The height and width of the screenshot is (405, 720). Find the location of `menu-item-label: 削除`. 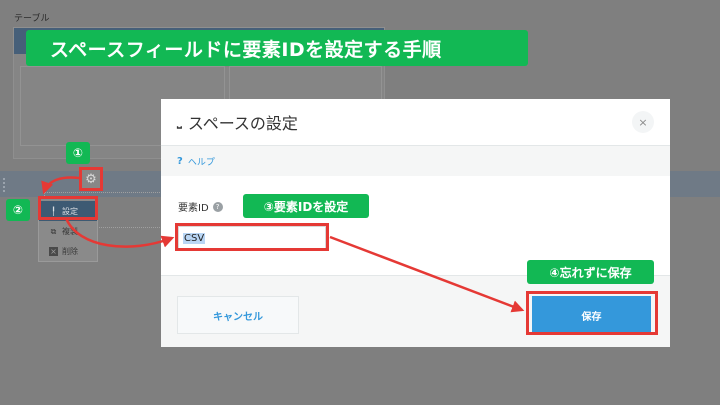

menu-item-label: 削除 is located at coordinates (70, 251).